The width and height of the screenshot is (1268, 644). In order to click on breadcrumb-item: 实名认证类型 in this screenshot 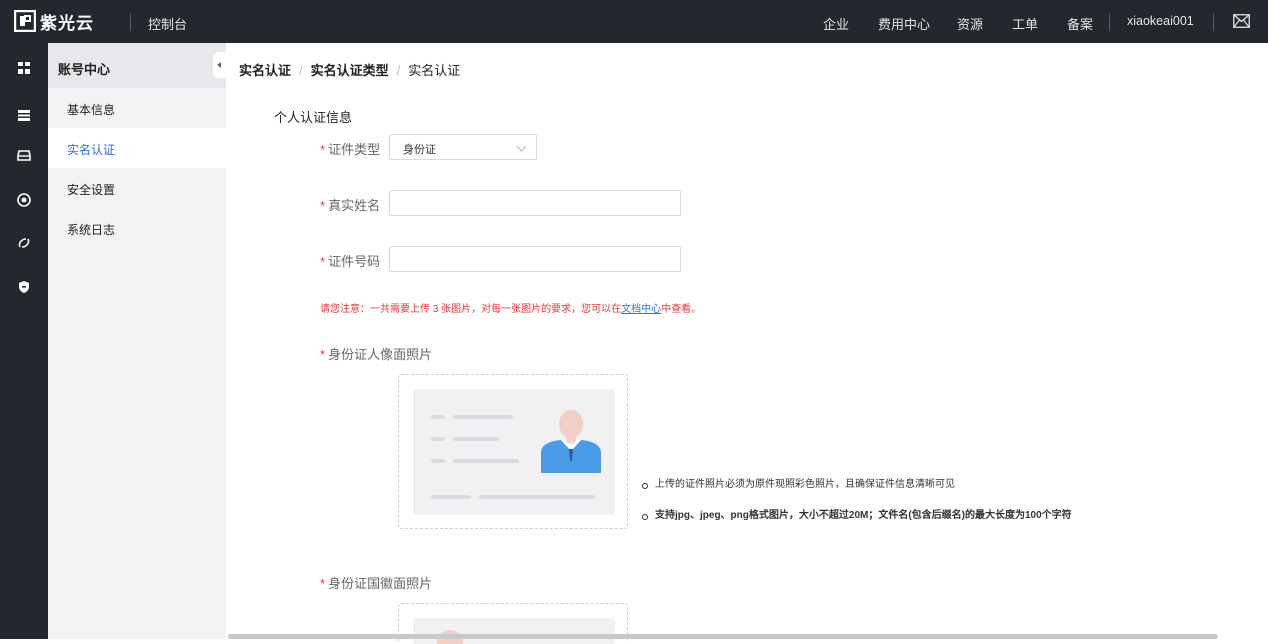, I will do `click(350, 70)`.